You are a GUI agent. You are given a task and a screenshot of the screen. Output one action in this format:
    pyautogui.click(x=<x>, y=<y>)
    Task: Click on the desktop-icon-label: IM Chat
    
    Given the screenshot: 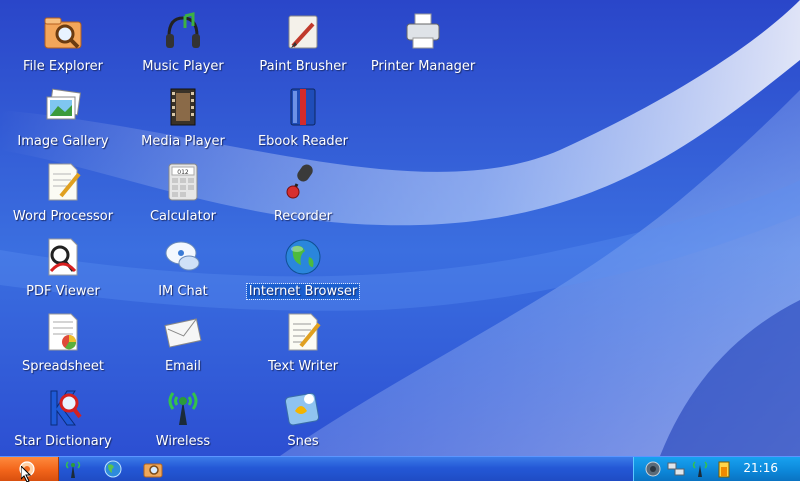 What is the action you would take?
    pyautogui.click(x=183, y=291)
    